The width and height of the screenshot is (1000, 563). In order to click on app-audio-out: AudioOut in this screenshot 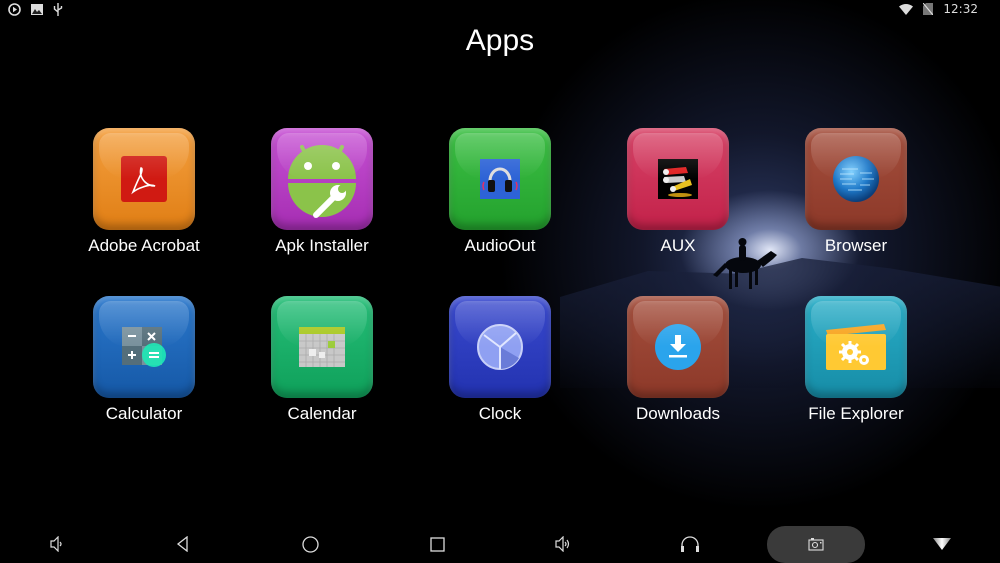, I will do `click(500, 192)`.